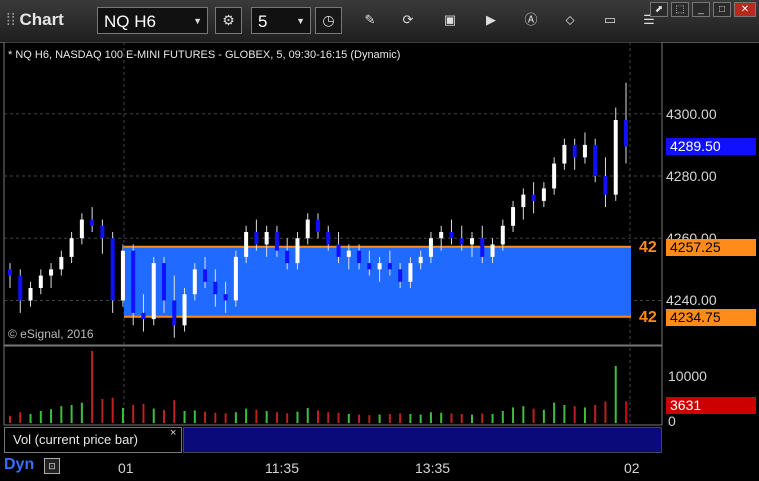  What do you see at coordinates (711, 147) in the screenshot?
I see `last-price-label: 4289.50` at bounding box center [711, 147].